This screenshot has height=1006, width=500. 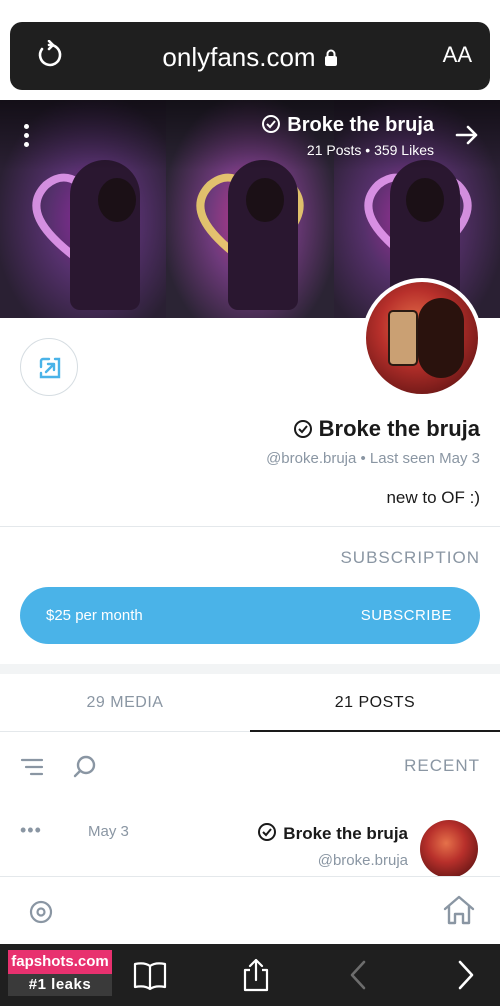 I want to click on subscription-heading: SUBSCRIPTION, so click(x=410, y=557).